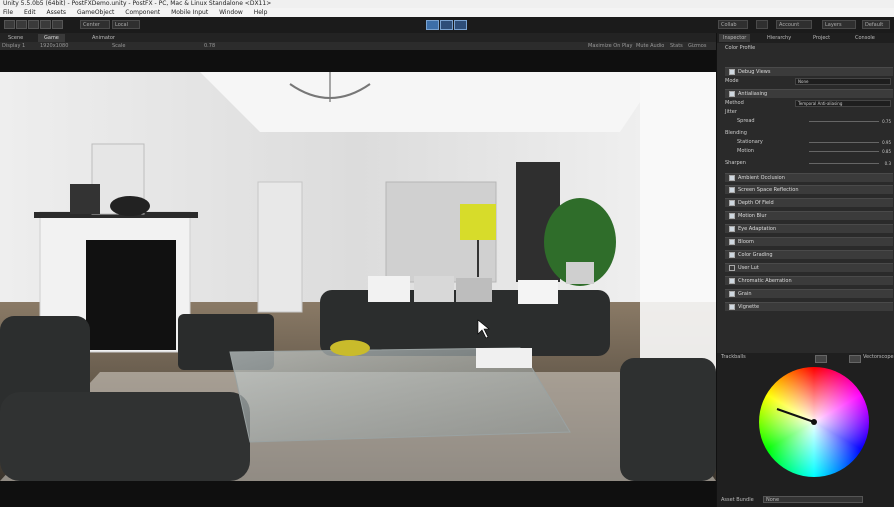 This screenshot has height=507, width=894. What do you see at coordinates (58, 12) in the screenshot?
I see `menu-assets: Assets` at bounding box center [58, 12].